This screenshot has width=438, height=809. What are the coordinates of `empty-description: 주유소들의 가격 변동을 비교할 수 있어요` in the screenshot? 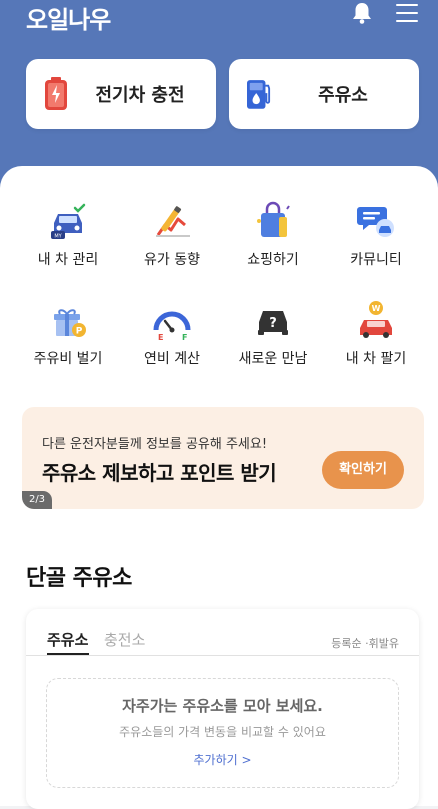 It's located at (222, 732).